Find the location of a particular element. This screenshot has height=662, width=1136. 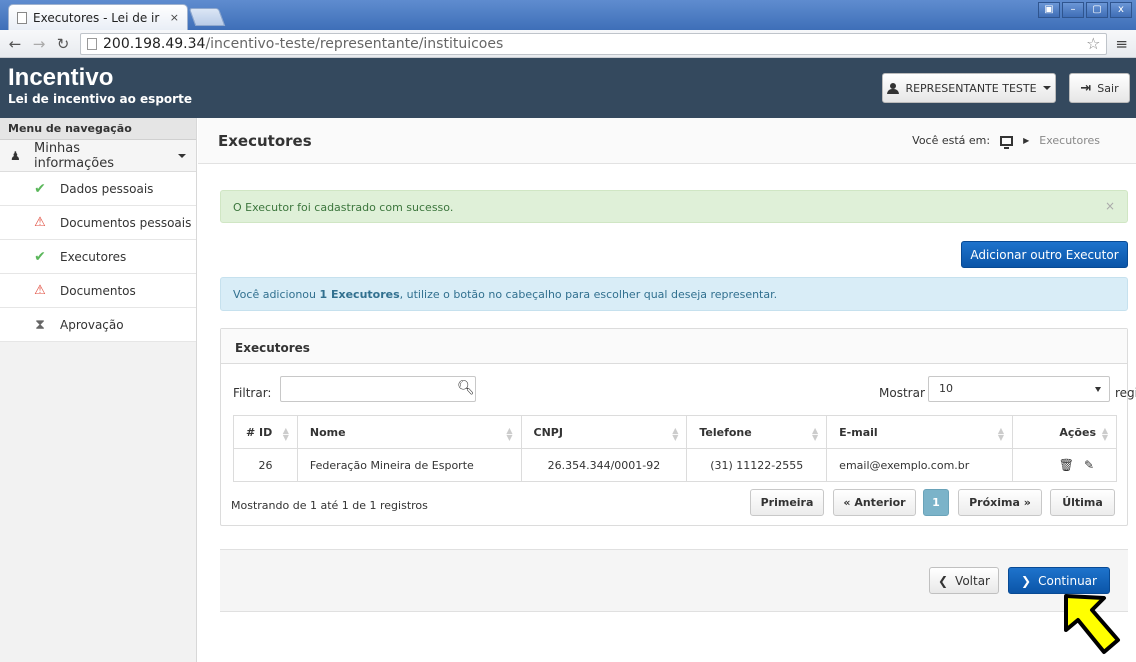

new-tab-button is located at coordinates (207, 17).